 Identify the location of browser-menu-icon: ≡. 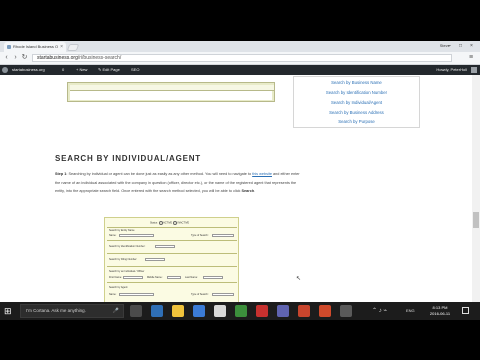
(471, 58).